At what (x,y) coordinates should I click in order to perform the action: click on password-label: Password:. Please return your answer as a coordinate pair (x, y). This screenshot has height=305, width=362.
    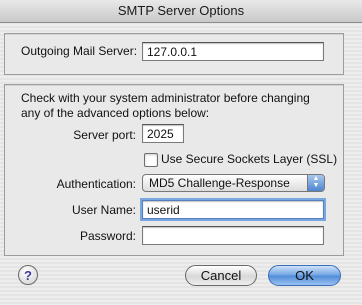
    Looking at the image, I should click on (107, 236).